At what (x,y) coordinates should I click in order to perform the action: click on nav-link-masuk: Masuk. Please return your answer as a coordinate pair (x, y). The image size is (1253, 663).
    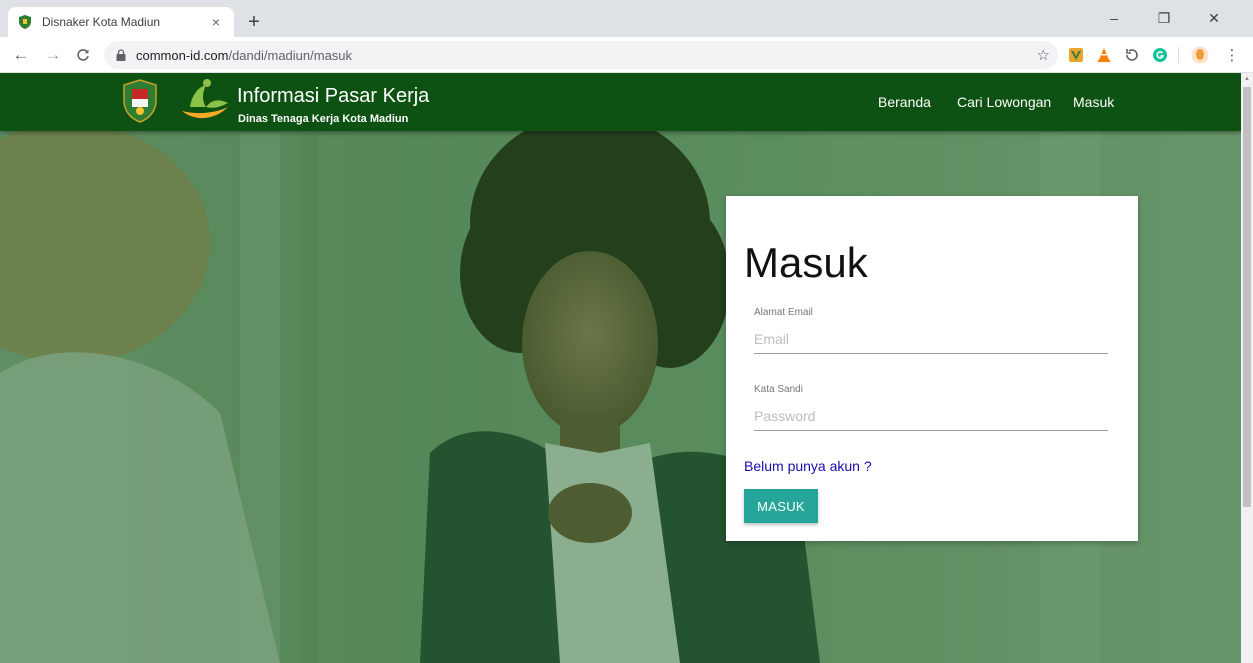
    Looking at the image, I should click on (1093, 102).